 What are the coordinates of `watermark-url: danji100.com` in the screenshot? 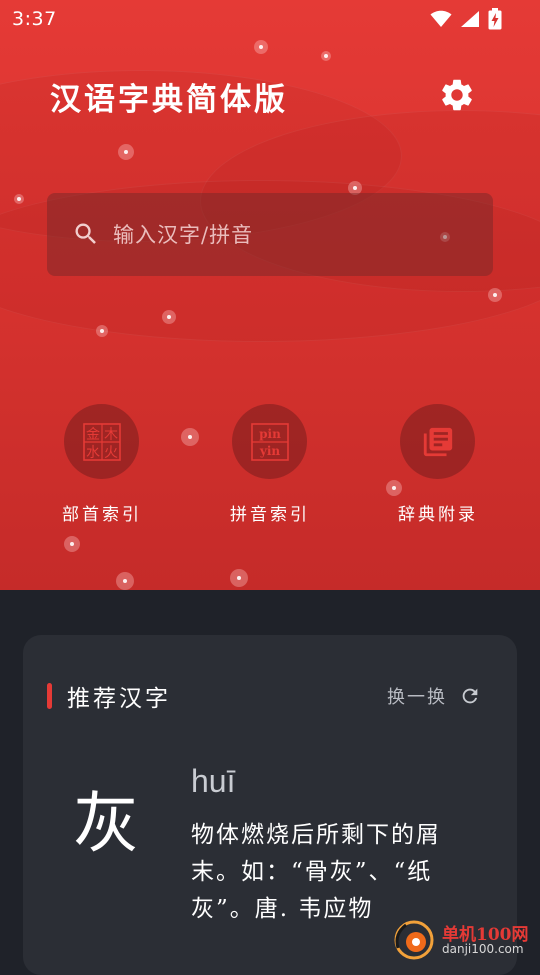 It's located at (483, 949).